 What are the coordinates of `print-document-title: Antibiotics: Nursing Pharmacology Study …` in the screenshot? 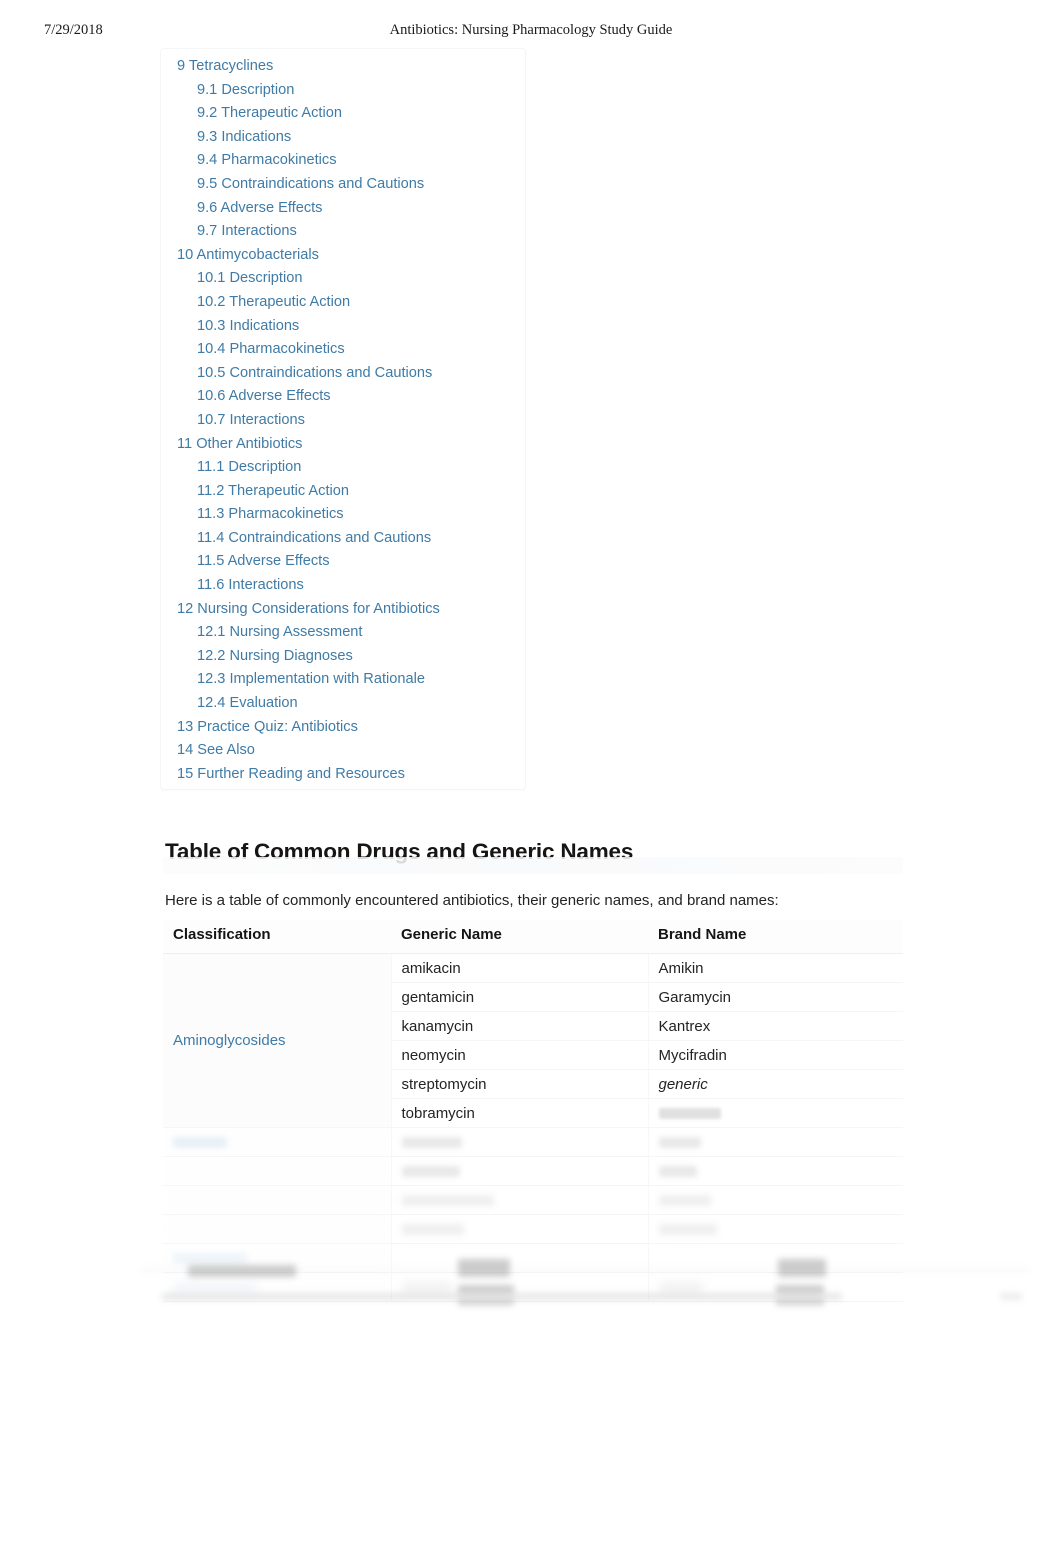 It's located at (531, 30).